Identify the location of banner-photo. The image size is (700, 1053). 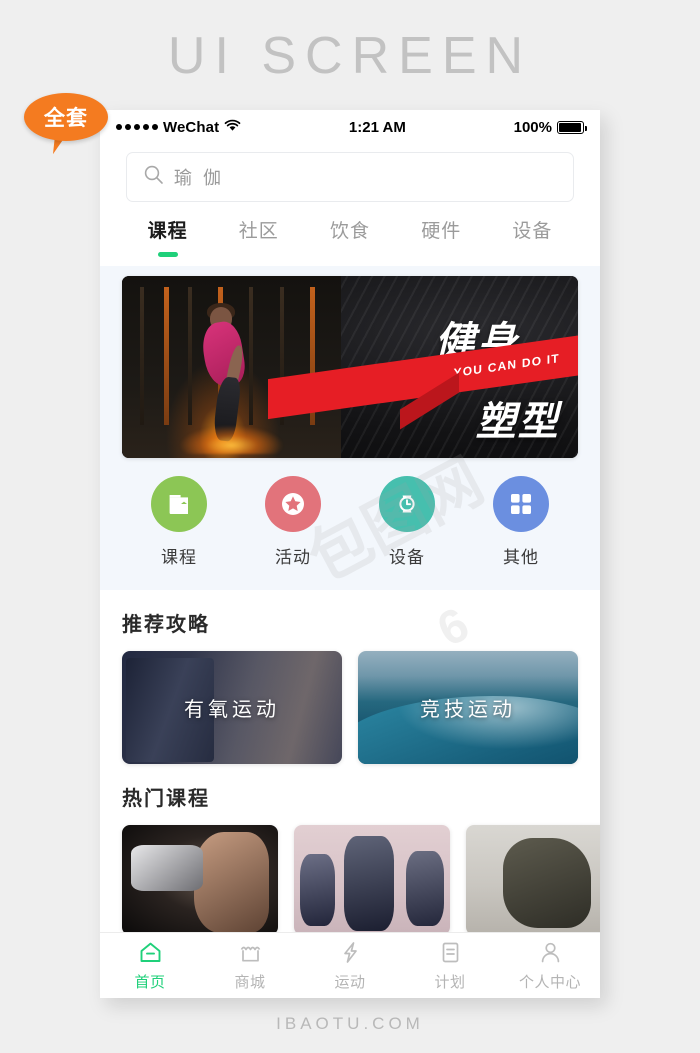
(231, 367).